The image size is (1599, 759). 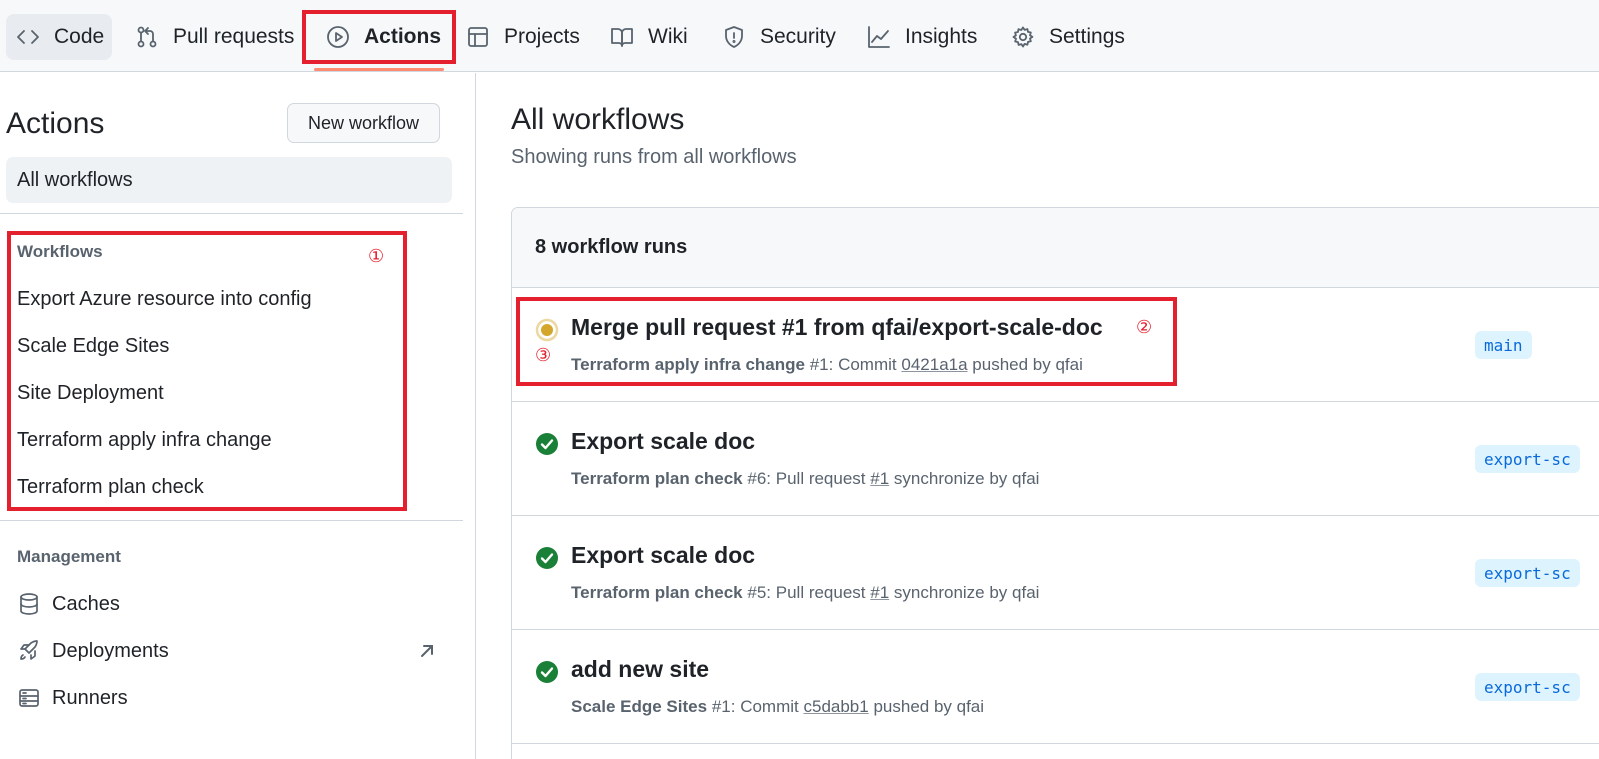 I want to click on run-ref-link: c5dabb1, so click(x=835, y=706).